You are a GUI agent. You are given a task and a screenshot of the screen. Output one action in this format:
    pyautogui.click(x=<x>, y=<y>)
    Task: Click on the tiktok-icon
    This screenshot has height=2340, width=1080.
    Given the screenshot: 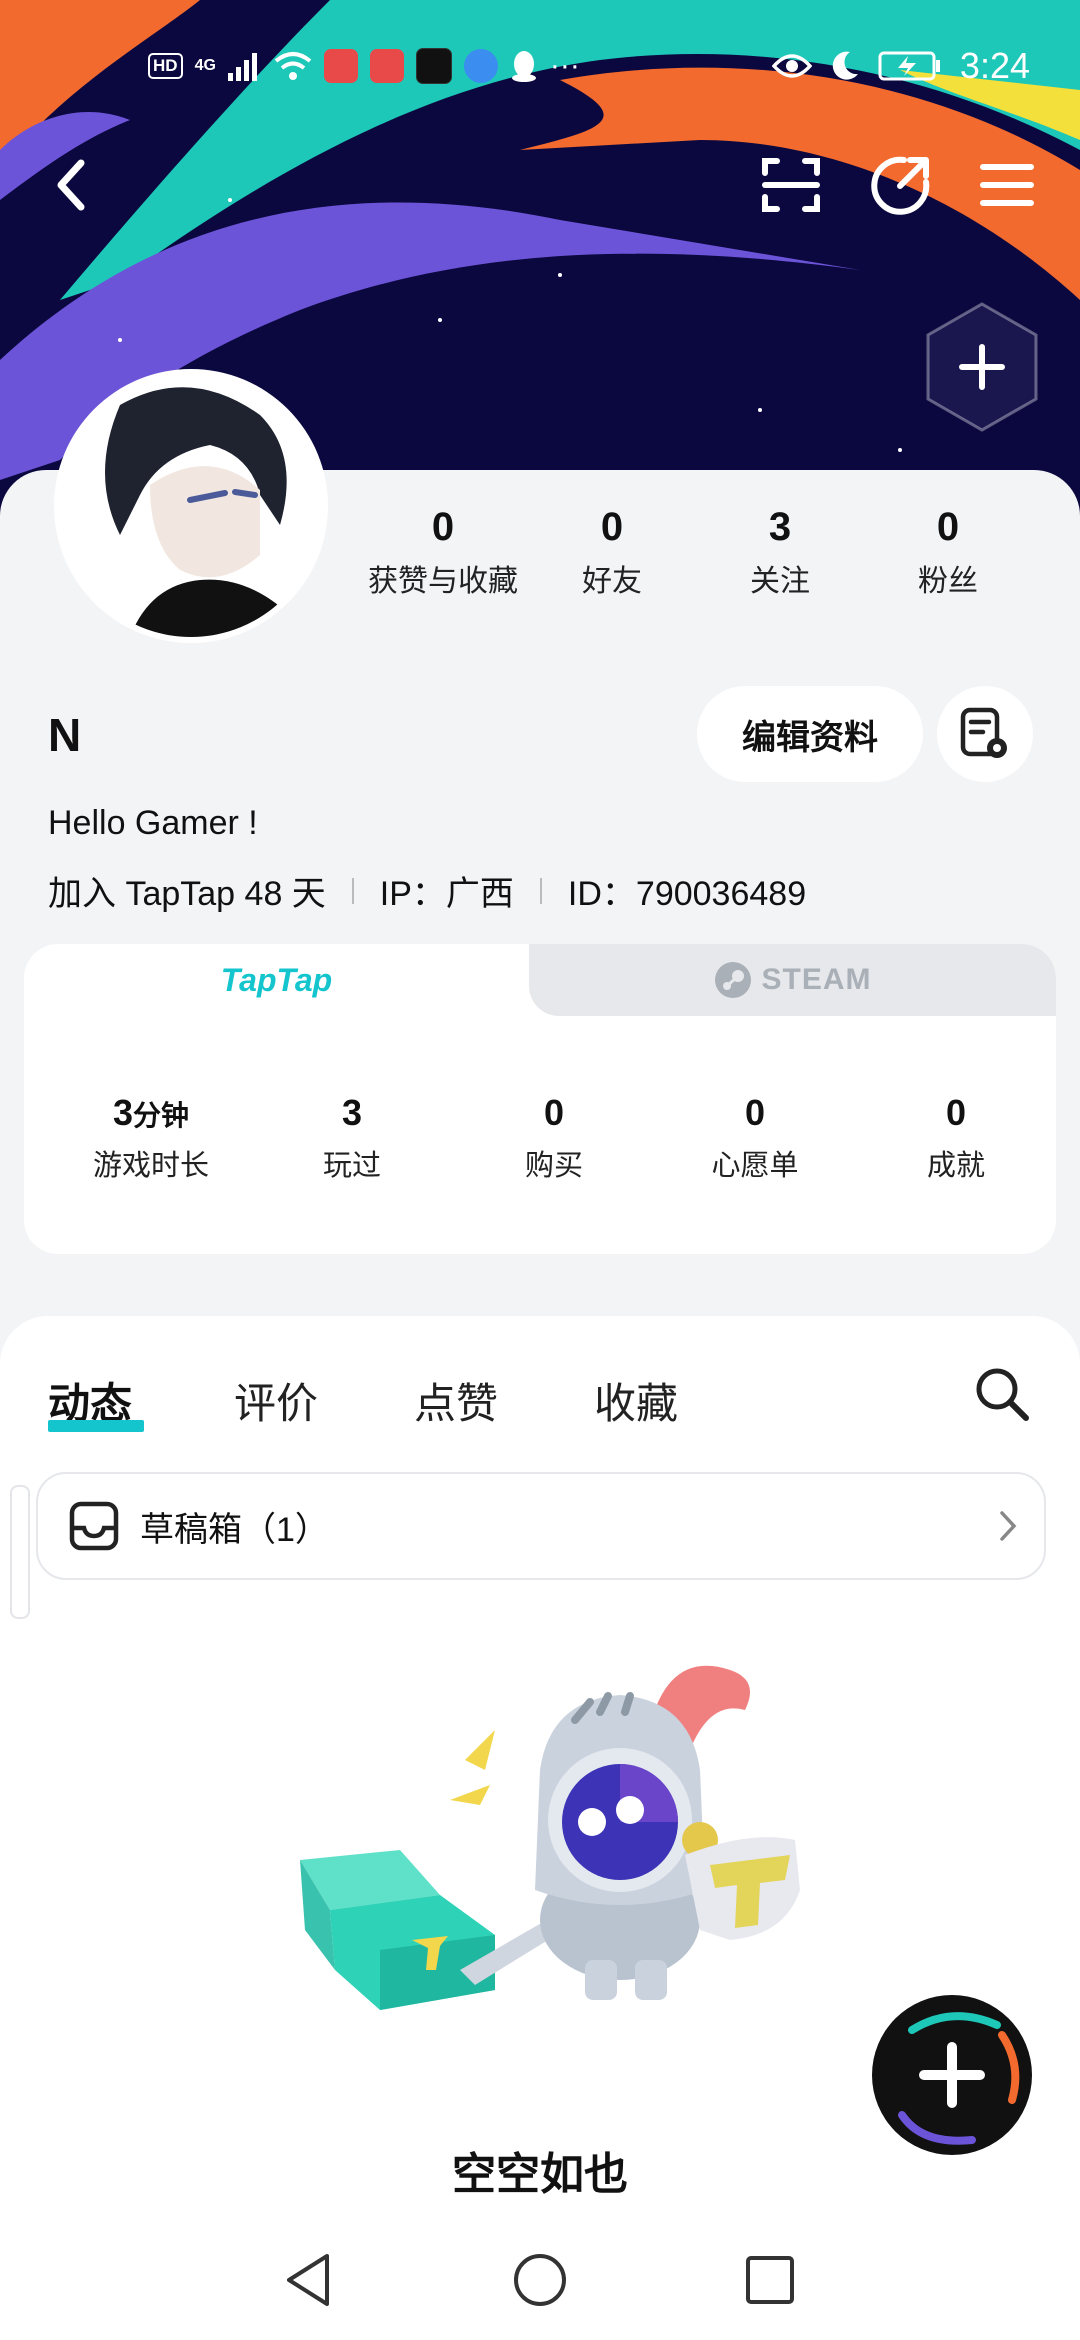 What is the action you would take?
    pyautogui.click(x=433, y=66)
    